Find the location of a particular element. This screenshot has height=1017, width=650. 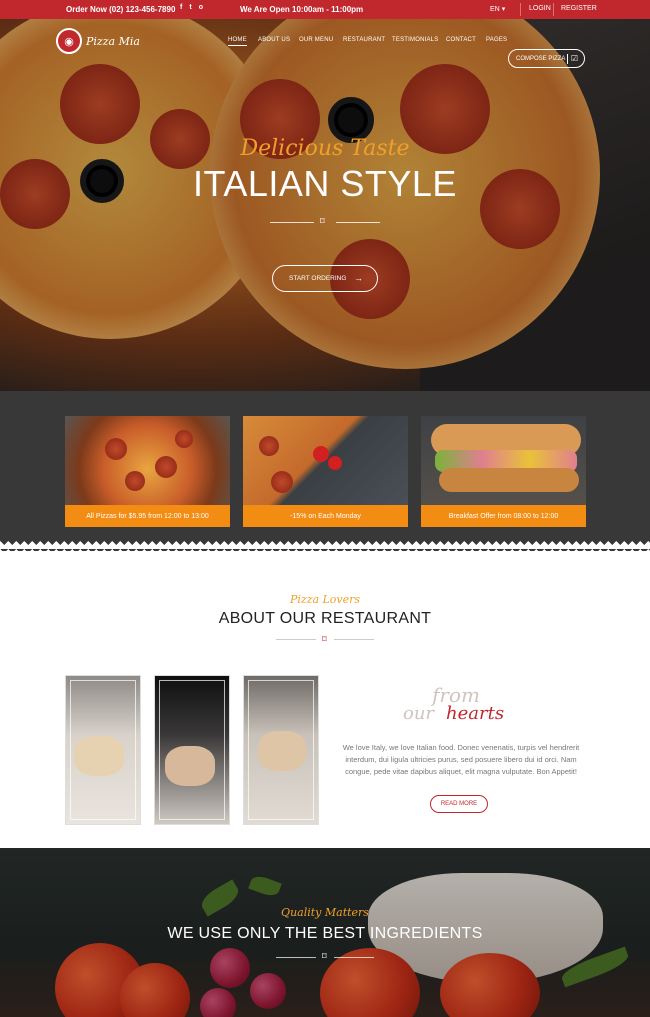

start-ordering-button: START ORDERING → is located at coordinates (325, 278).